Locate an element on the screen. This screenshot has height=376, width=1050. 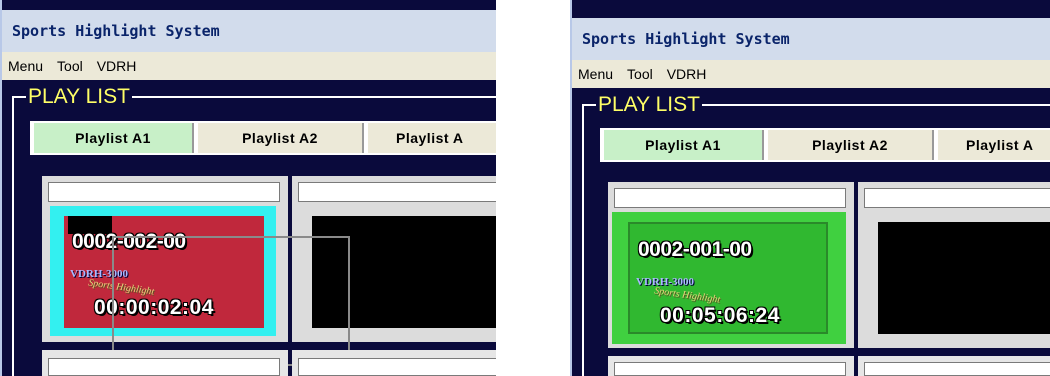
empty-video-preview is located at coordinates (964, 278).